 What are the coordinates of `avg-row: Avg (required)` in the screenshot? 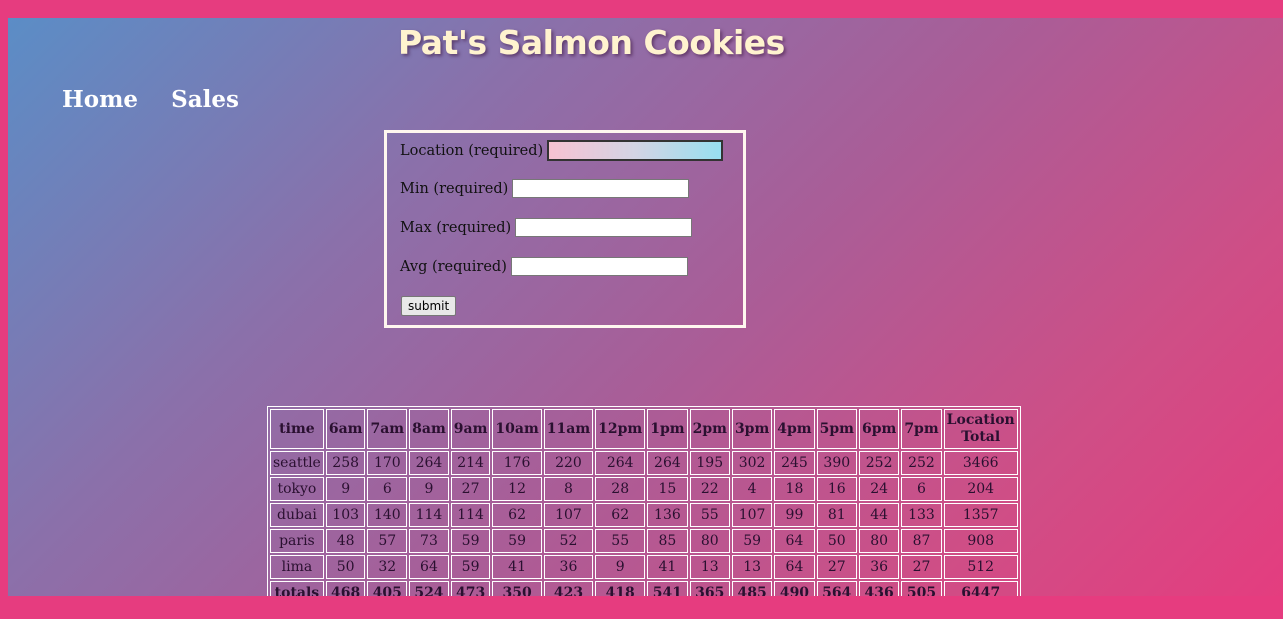 It's located at (544, 266).